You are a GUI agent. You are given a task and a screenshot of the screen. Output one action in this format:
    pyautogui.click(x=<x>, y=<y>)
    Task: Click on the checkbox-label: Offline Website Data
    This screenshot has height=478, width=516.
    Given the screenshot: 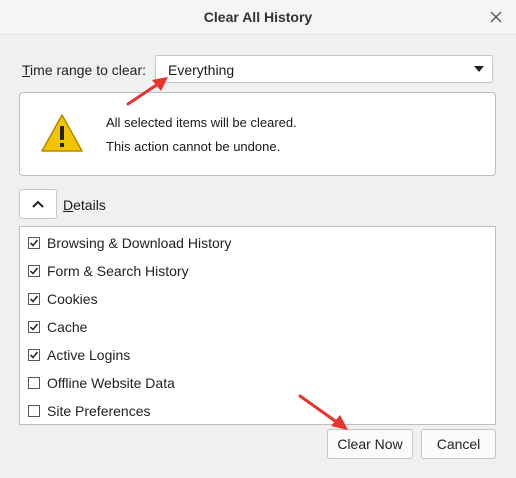 What is the action you would take?
    pyautogui.click(x=111, y=383)
    